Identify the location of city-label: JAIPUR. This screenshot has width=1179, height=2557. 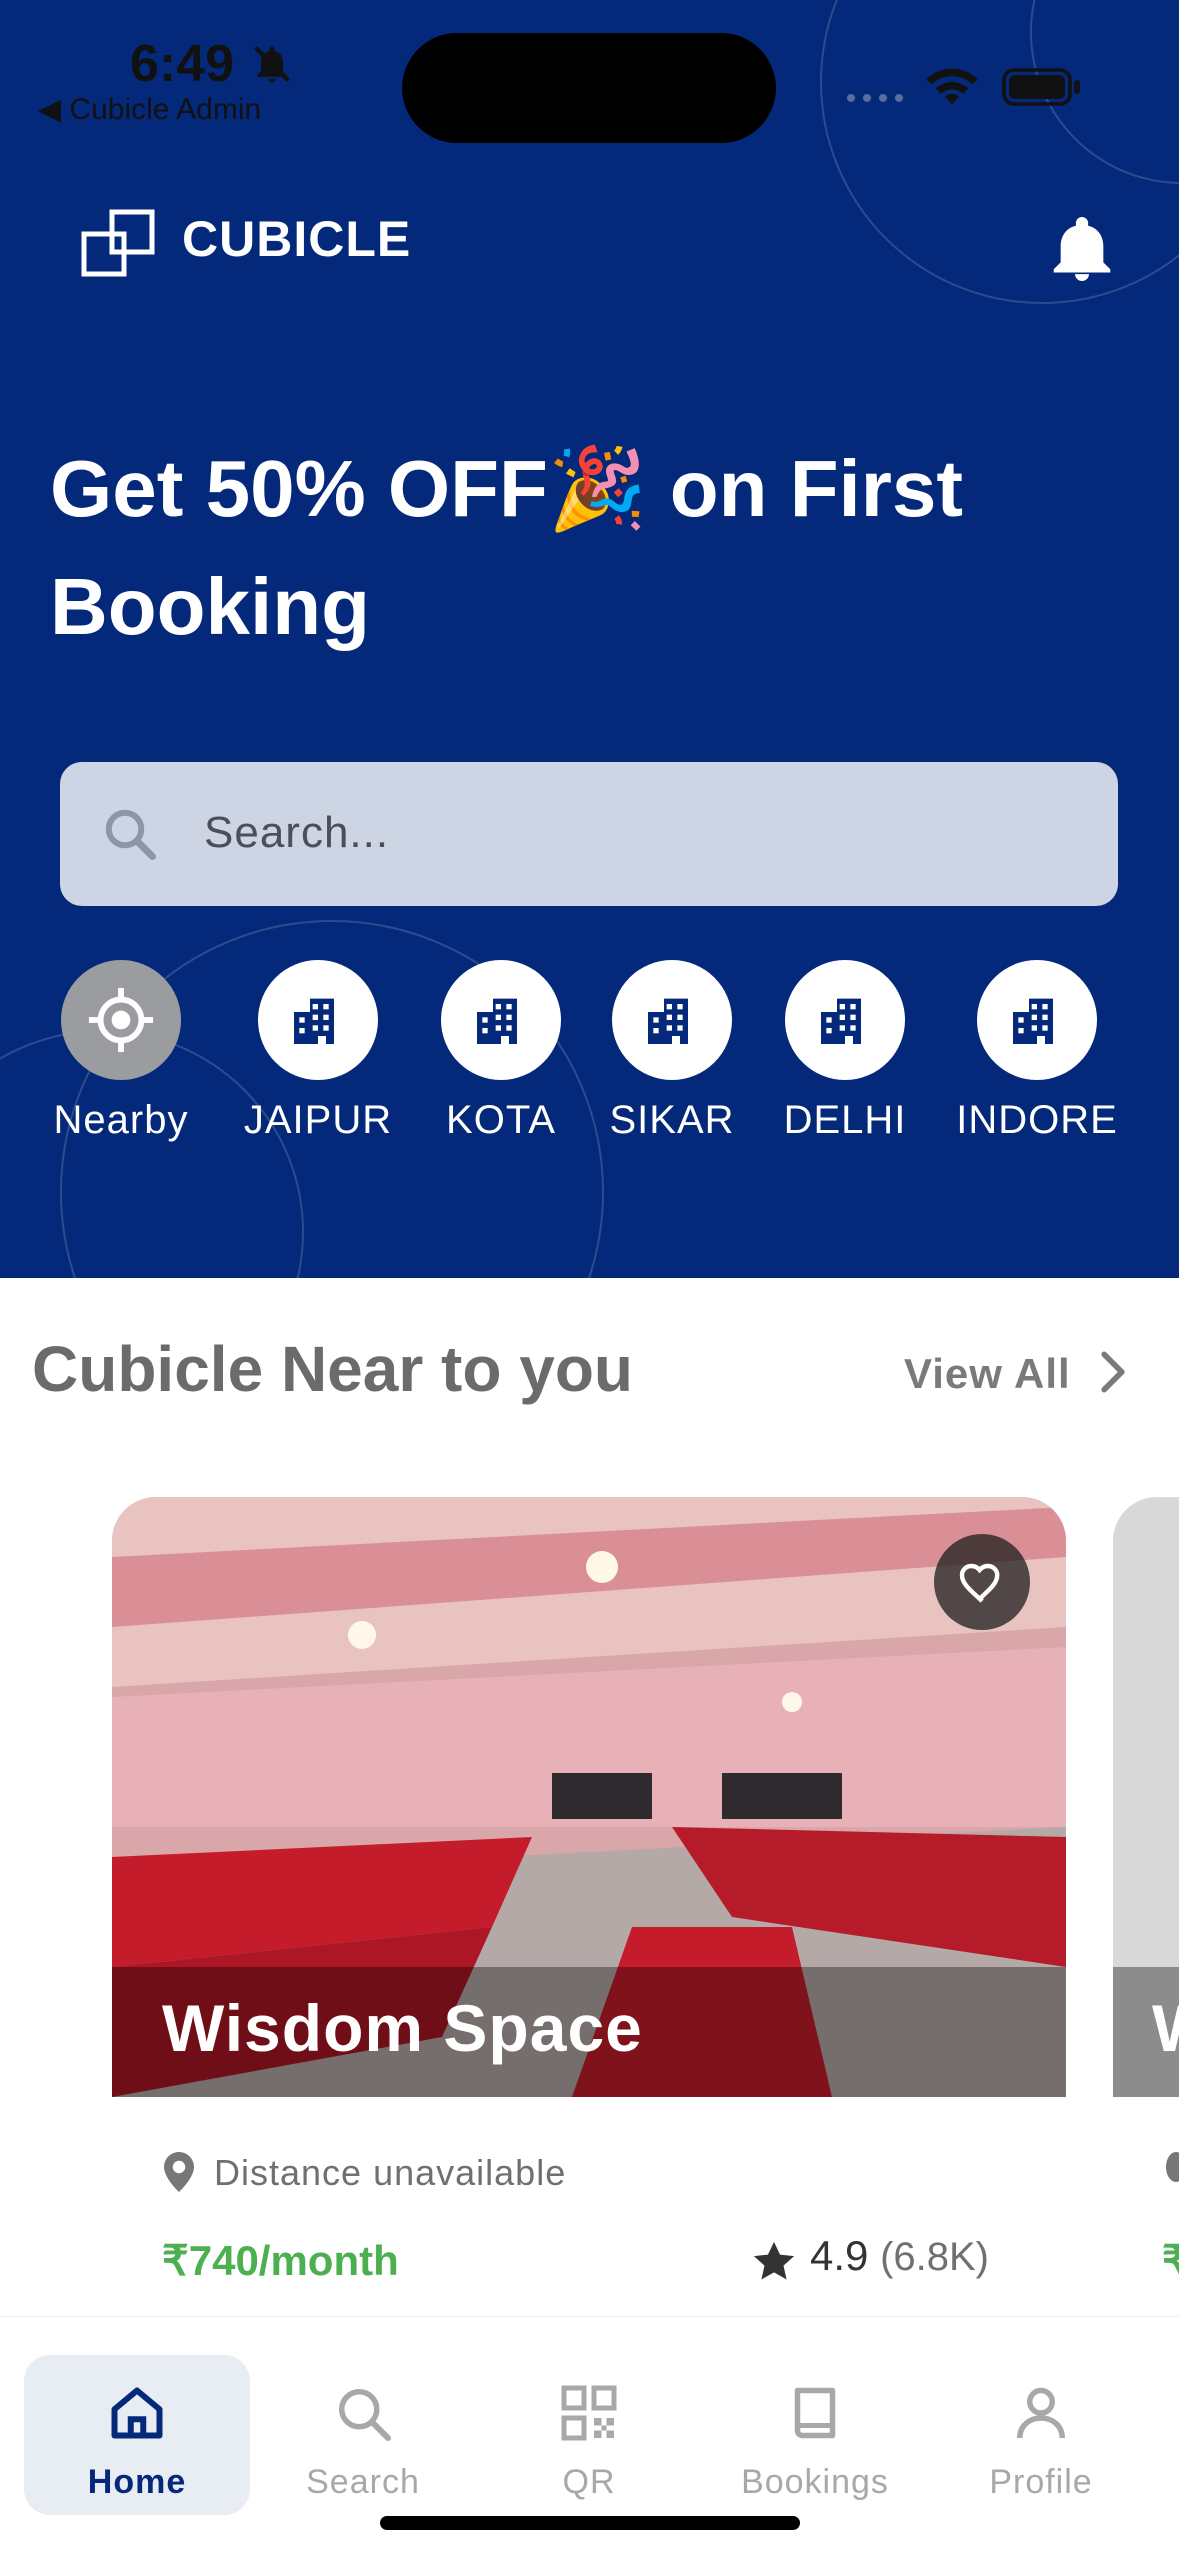
(318, 1120).